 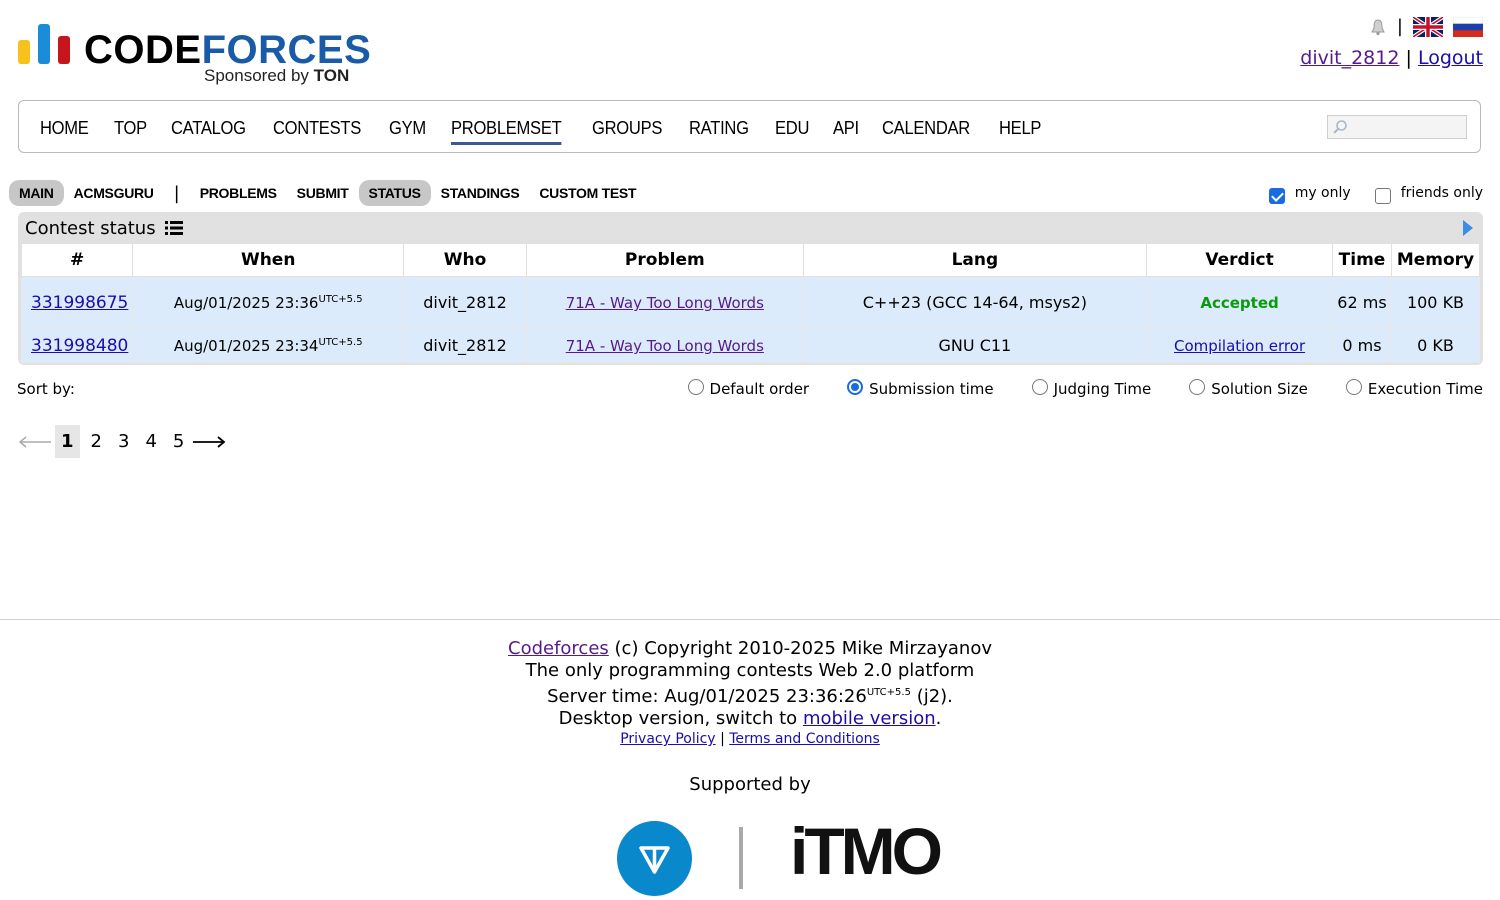 I want to click on logo-wordmark: CODEFORCES, so click(x=227, y=50).